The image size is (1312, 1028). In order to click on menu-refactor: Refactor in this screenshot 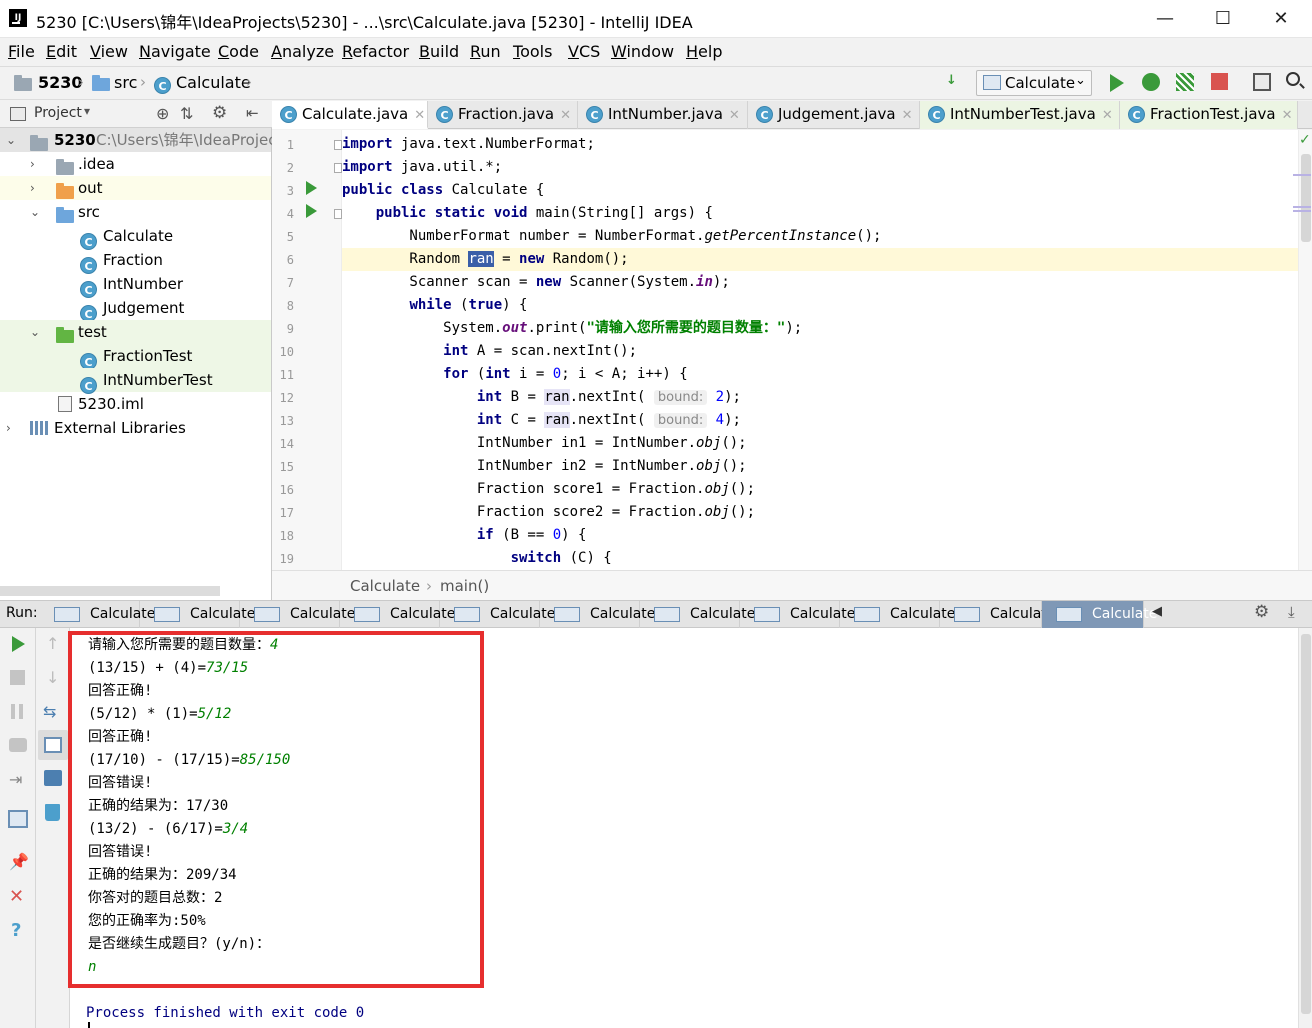, I will do `click(375, 51)`.